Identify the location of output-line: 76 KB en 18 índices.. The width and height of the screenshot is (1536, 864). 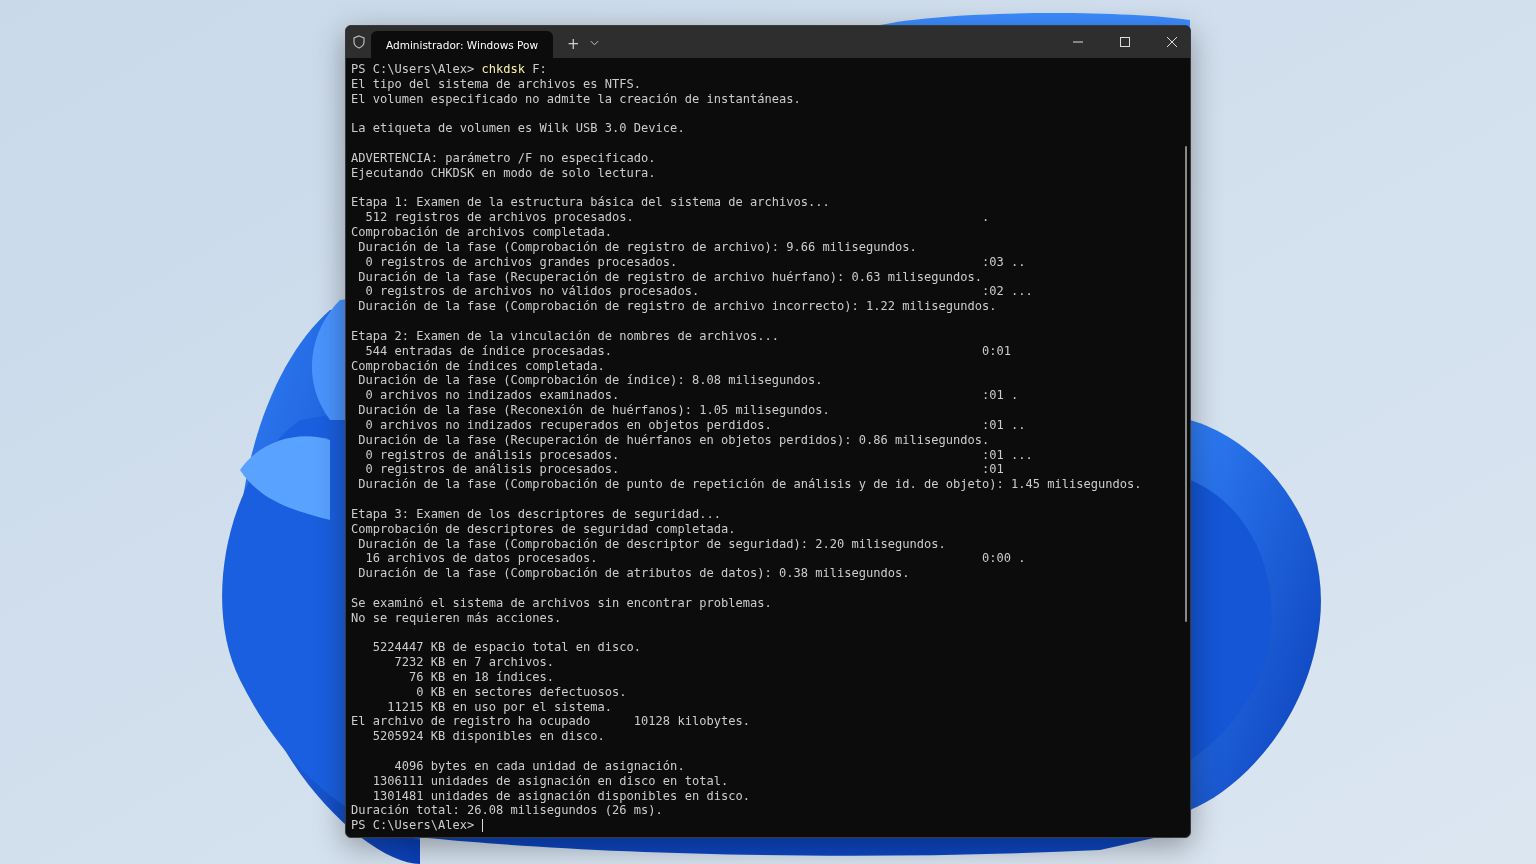
(482, 677).